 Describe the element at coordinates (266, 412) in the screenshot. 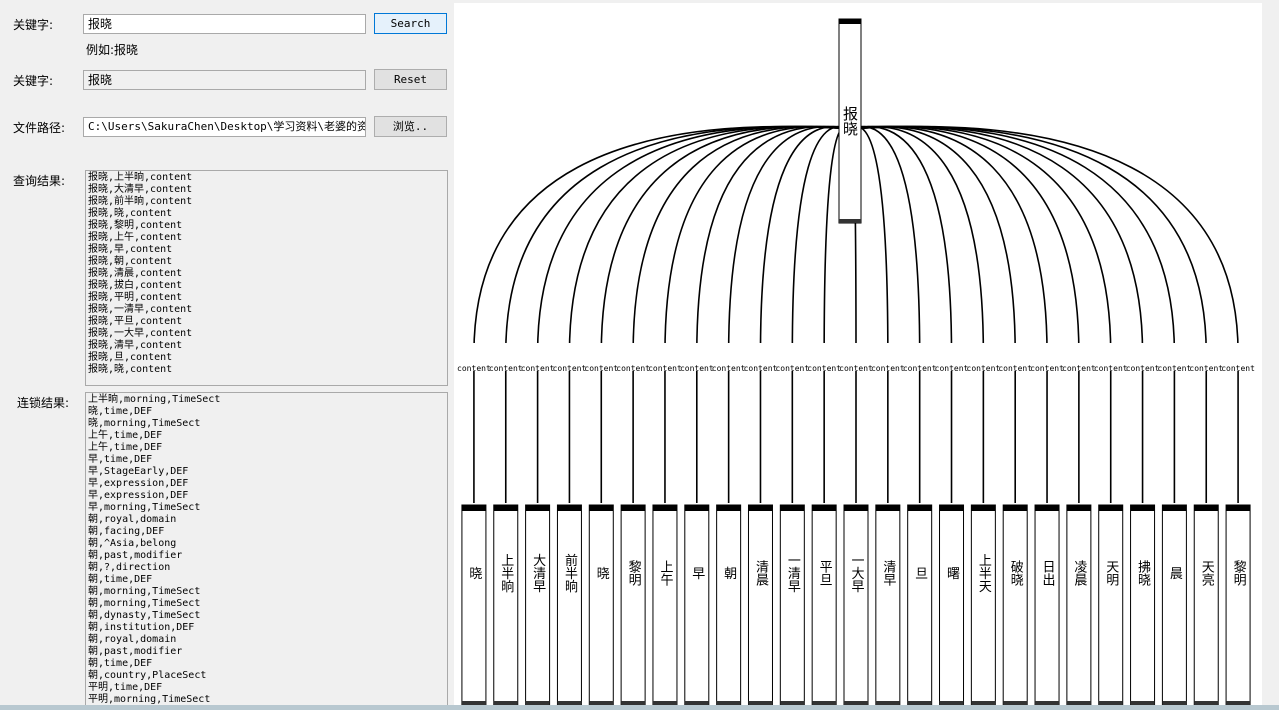

I see `chain-result-item: 晓,time,DEF` at that location.